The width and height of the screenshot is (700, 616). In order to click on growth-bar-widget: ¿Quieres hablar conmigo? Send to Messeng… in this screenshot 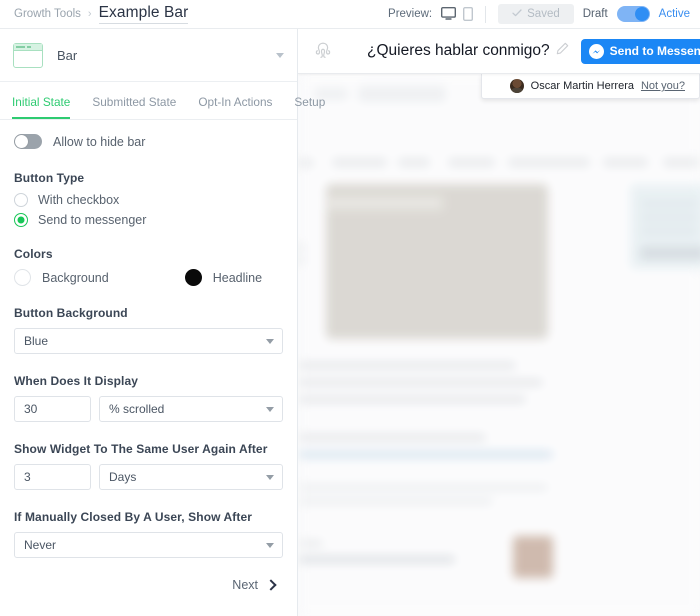, I will do `click(499, 51)`.